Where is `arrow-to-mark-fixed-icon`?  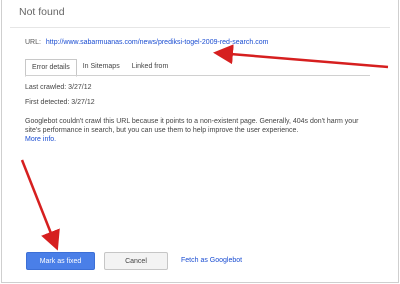 arrow-to-mark-fixed-icon is located at coordinates (40, 205).